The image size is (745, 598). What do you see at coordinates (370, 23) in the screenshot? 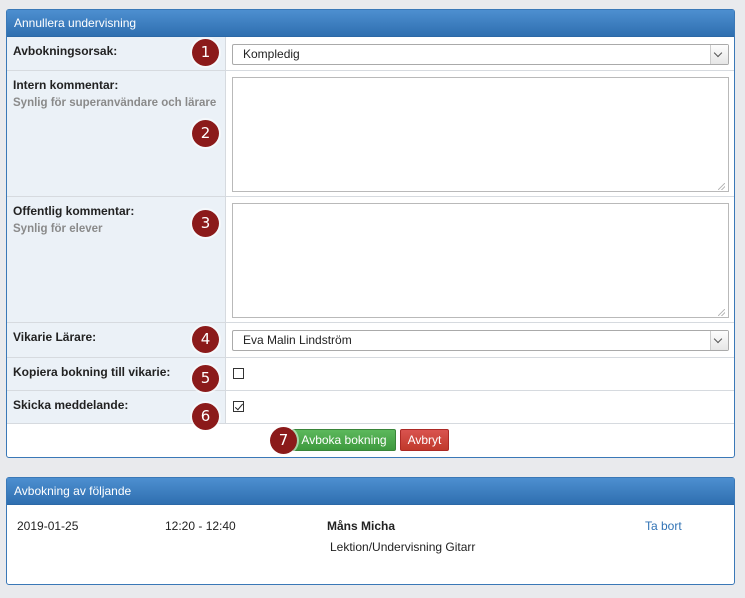
I see `panel-title: Annullera undervisning` at bounding box center [370, 23].